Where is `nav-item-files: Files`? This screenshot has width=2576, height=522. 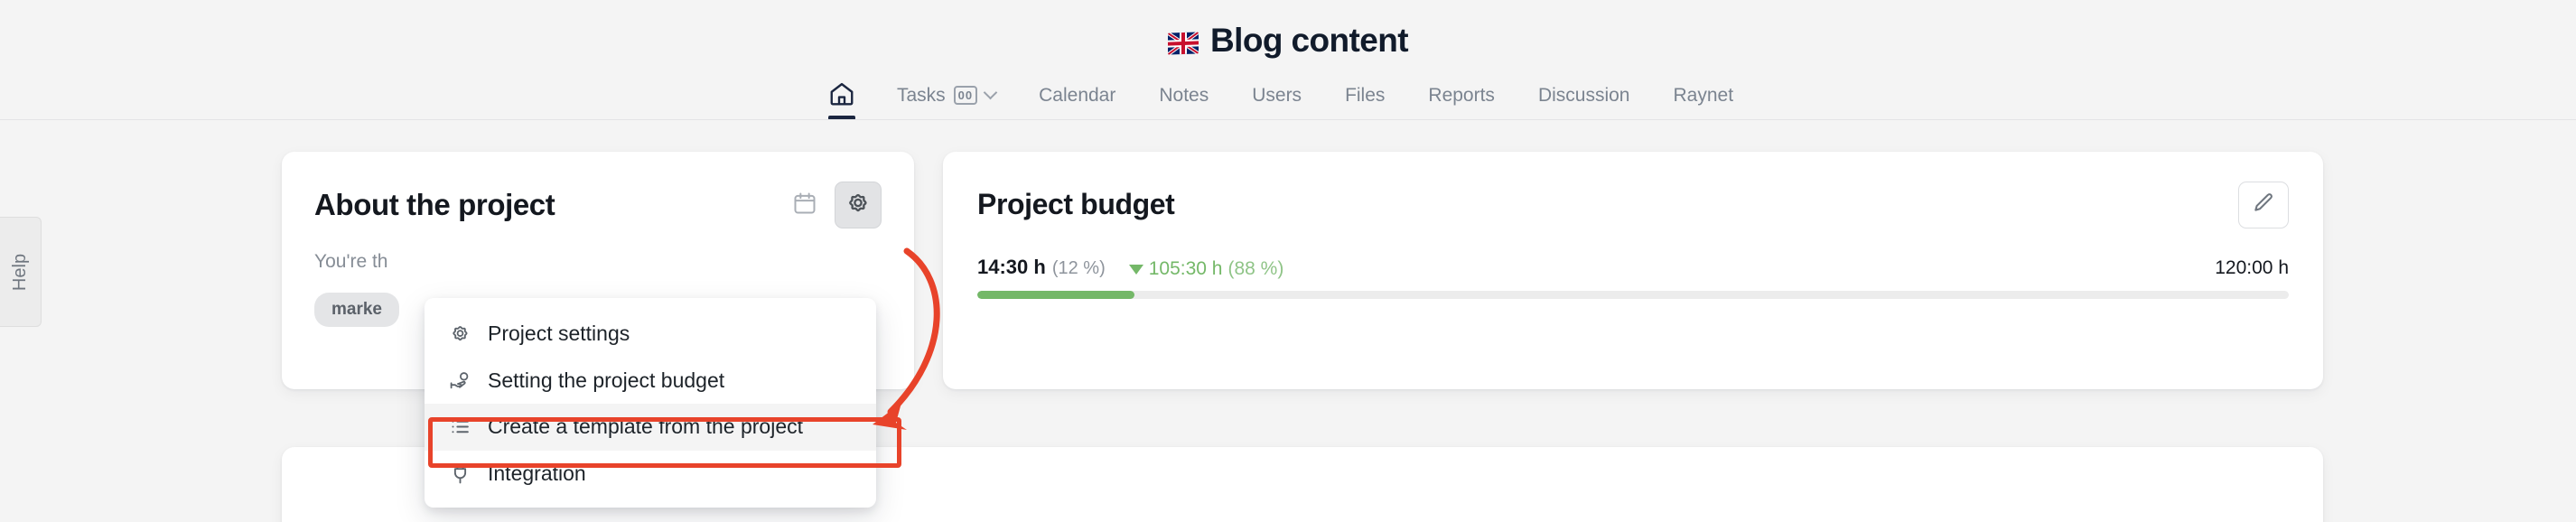 nav-item-files: Files is located at coordinates (1364, 103).